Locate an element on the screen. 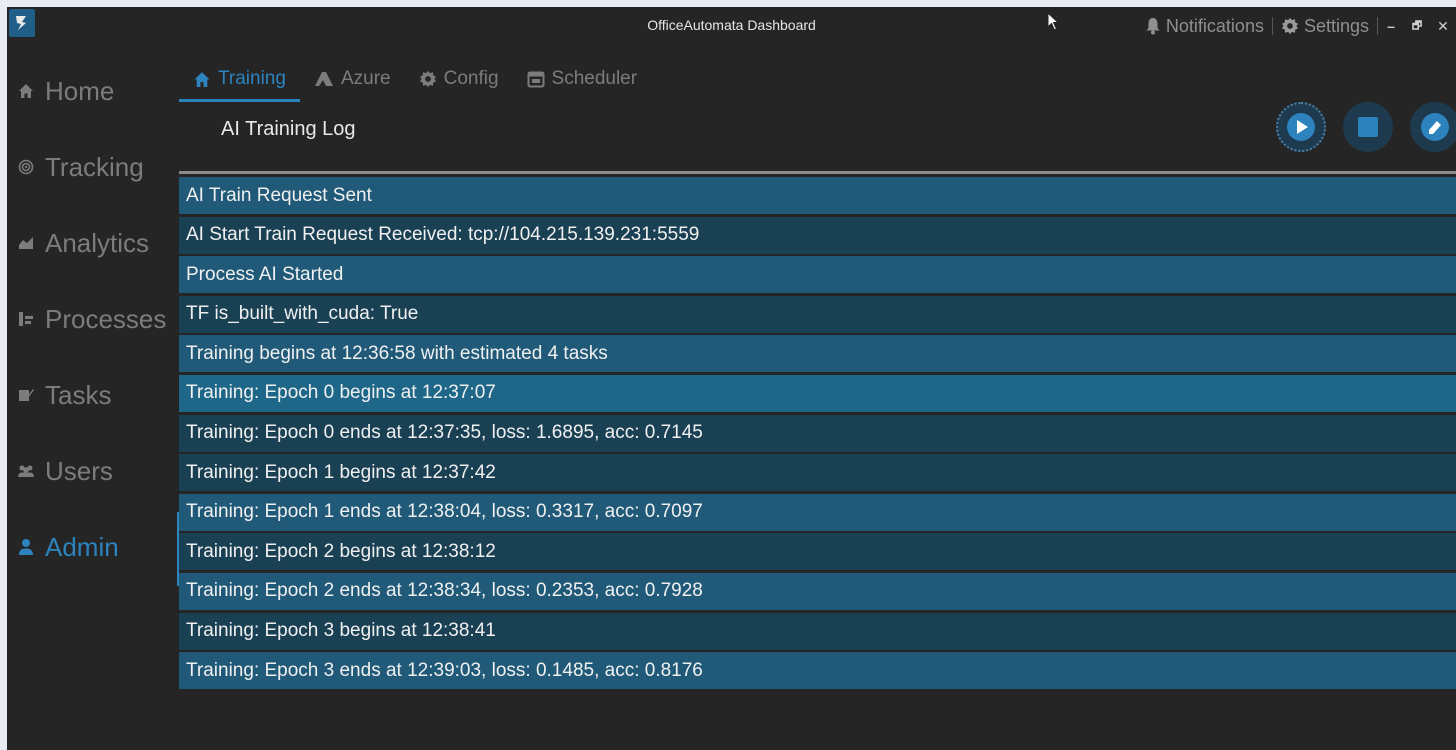 This screenshot has width=1456, height=750. sidebar-item-tracking: Tracking is located at coordinates (93, 167).